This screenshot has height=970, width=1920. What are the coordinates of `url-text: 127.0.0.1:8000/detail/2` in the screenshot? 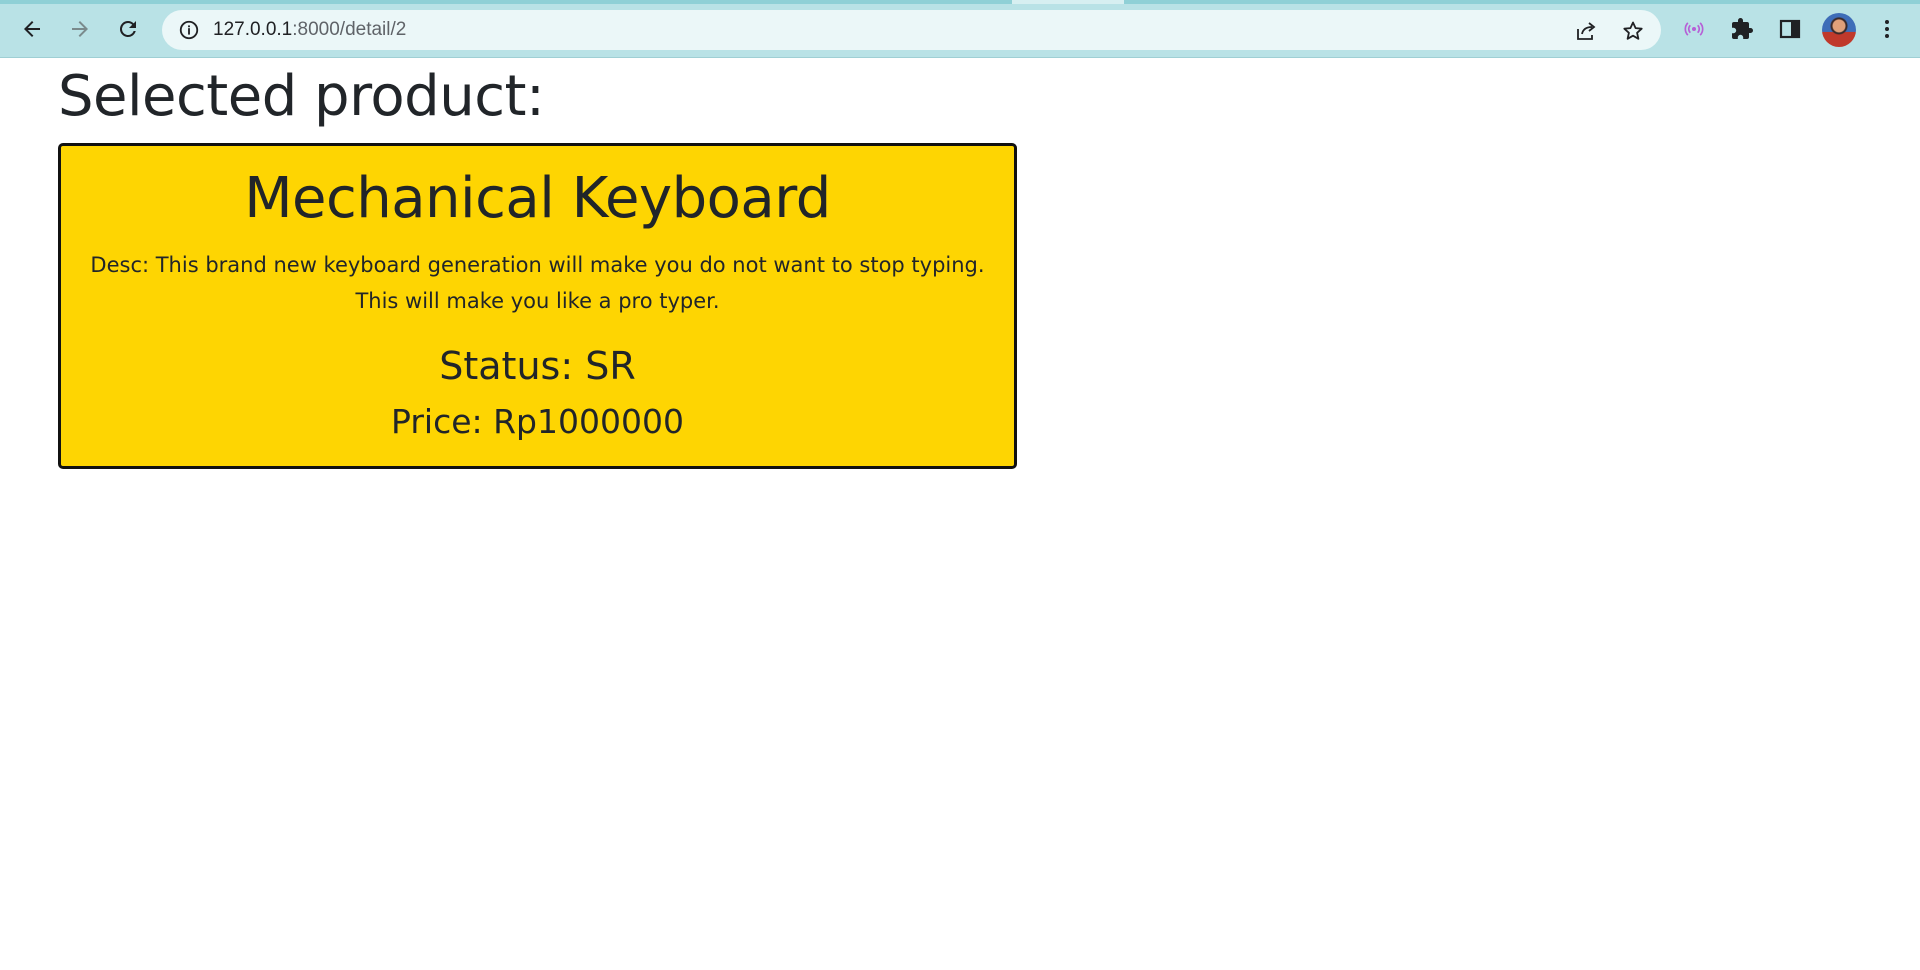 It's located at (309, 30).